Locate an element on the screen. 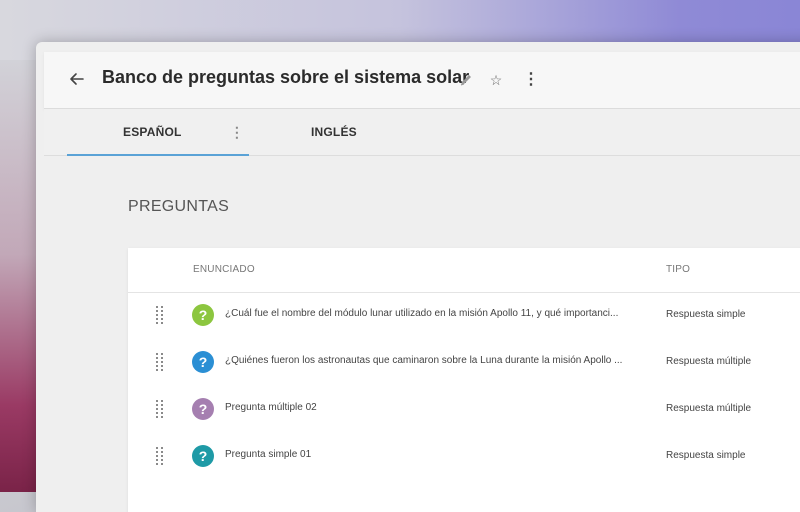 The height and width of the screenshot is (512, 800). active-tab-indicator is located at coordinates (158, 155).